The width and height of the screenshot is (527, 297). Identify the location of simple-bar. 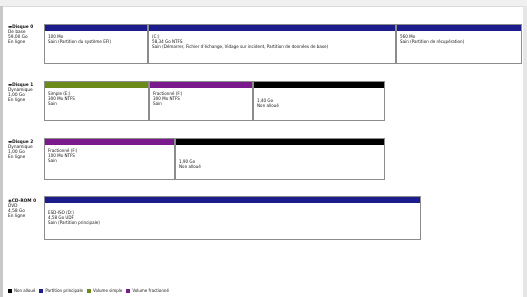
(96, 85).